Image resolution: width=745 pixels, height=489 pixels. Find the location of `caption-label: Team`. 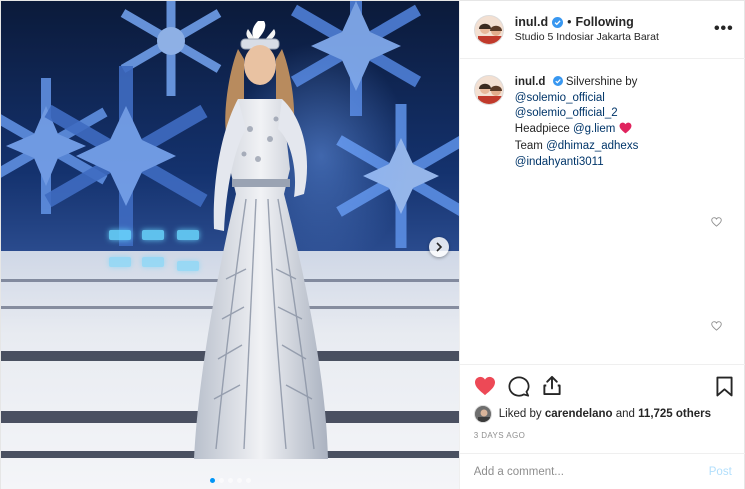

caption-label: Team is located at coordinates (528, 146).